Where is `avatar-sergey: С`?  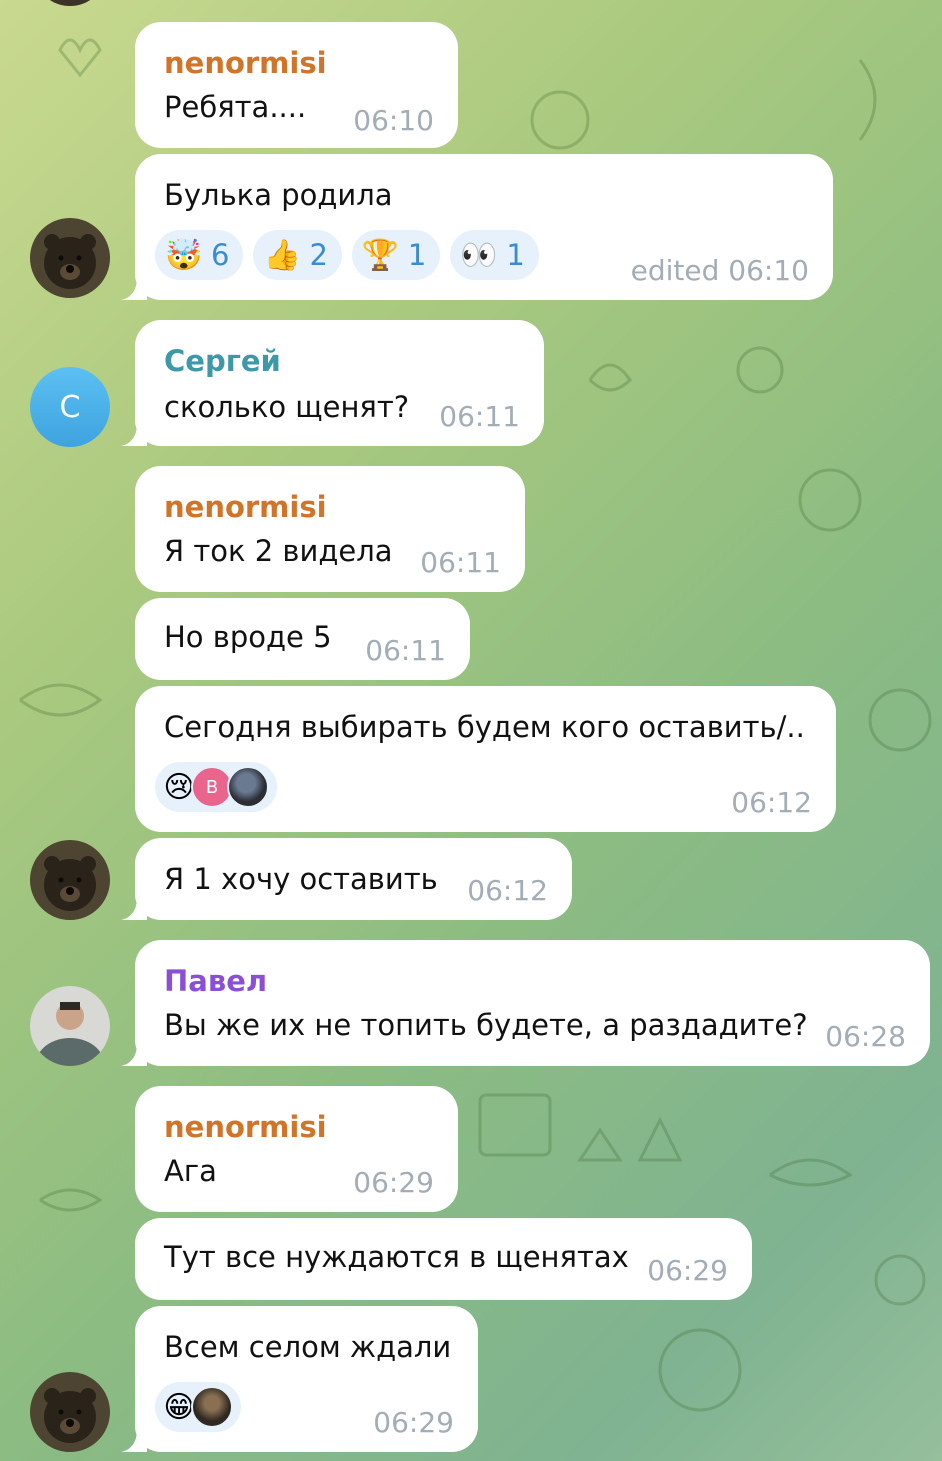 avatar-sergey: С is located at coordinates (70, 407).